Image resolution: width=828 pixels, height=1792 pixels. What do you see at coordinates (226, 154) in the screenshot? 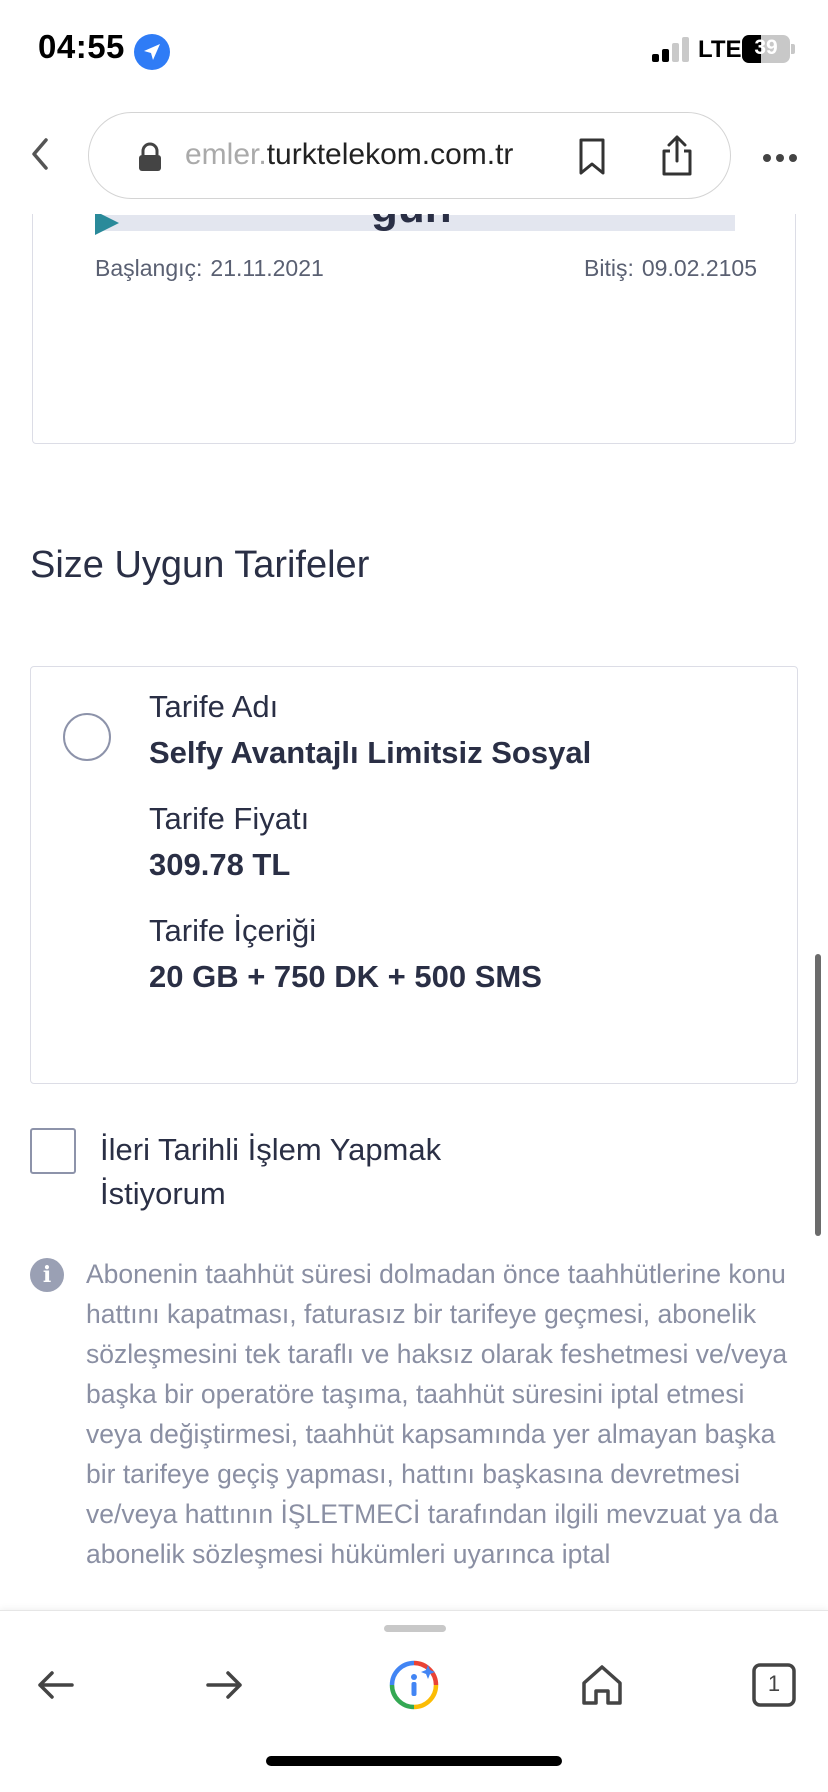
I see `url-faded: emler.` at bounding box center [226, 154].